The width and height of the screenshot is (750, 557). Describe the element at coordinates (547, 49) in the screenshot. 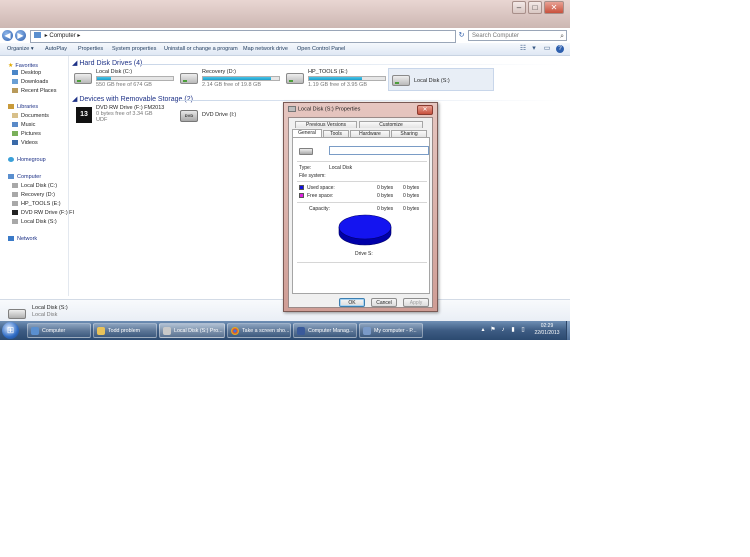

I see `preview-pane-icon: ▭` at that location.